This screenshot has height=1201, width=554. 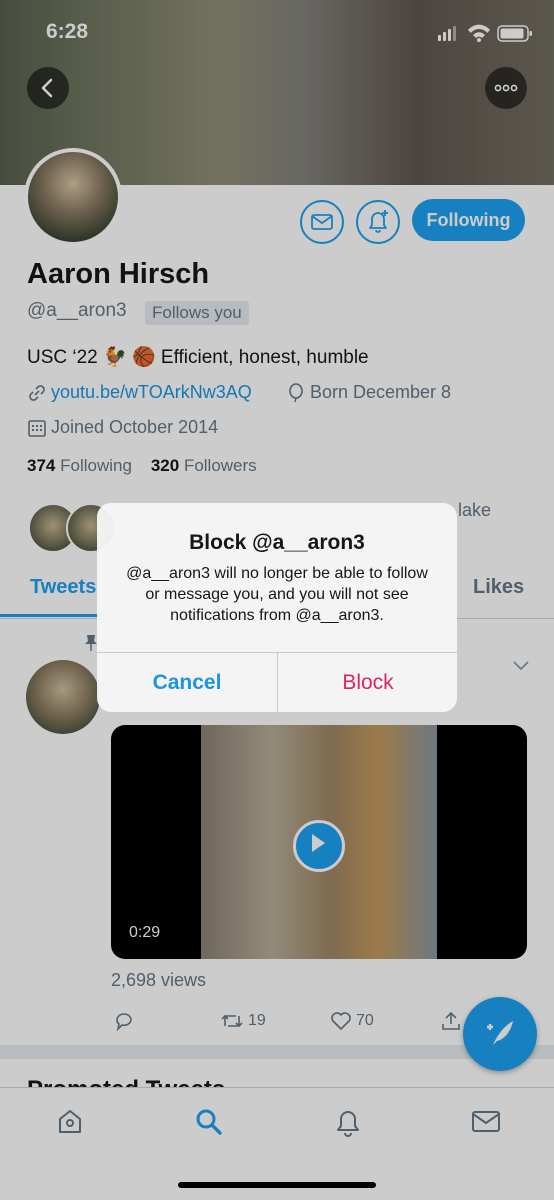 I want to click on cancel-button: Cancel, so click(x=187, y=682).